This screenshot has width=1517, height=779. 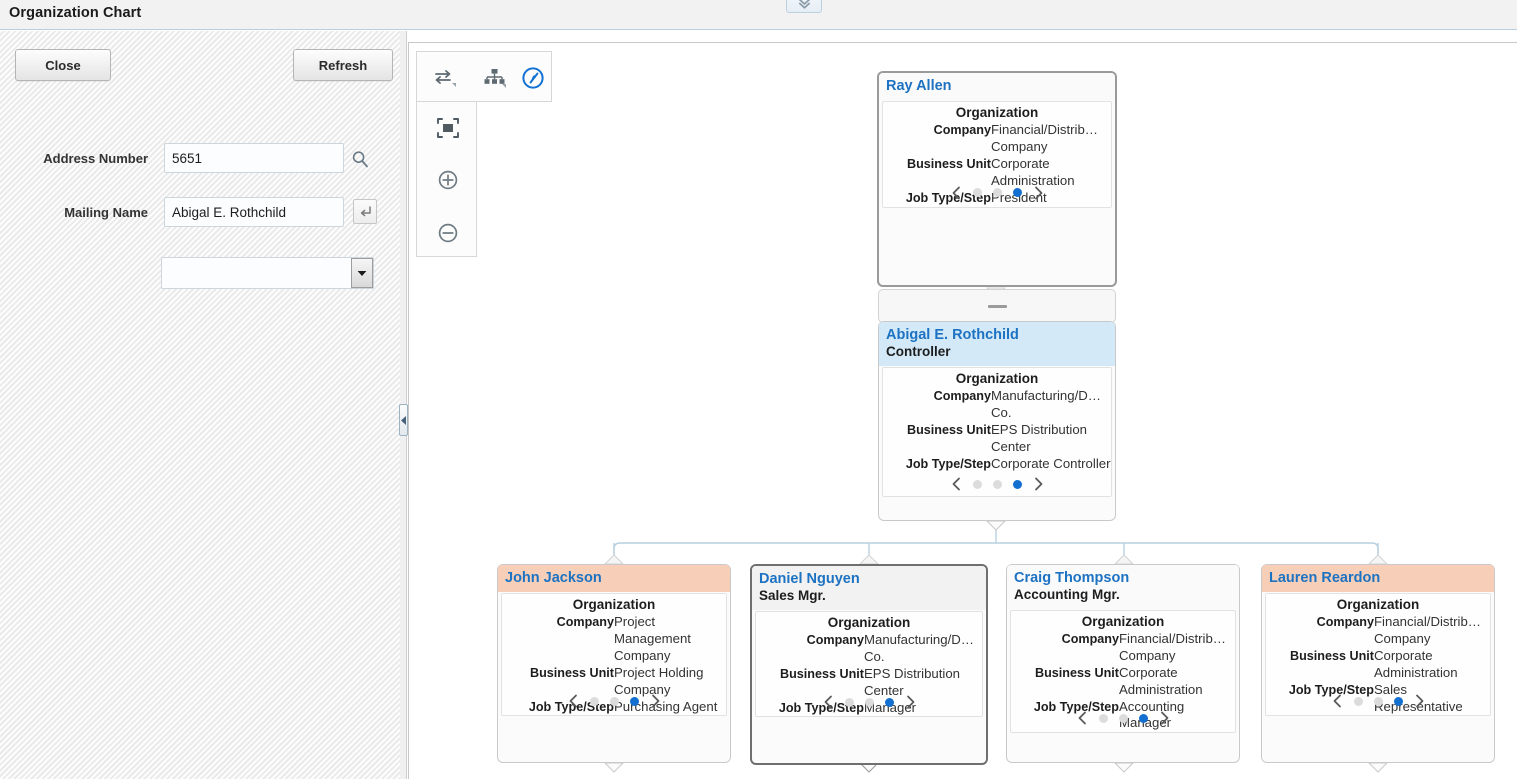 I want to click on collapse-double-chevron-button, so click(x=804, y=6).